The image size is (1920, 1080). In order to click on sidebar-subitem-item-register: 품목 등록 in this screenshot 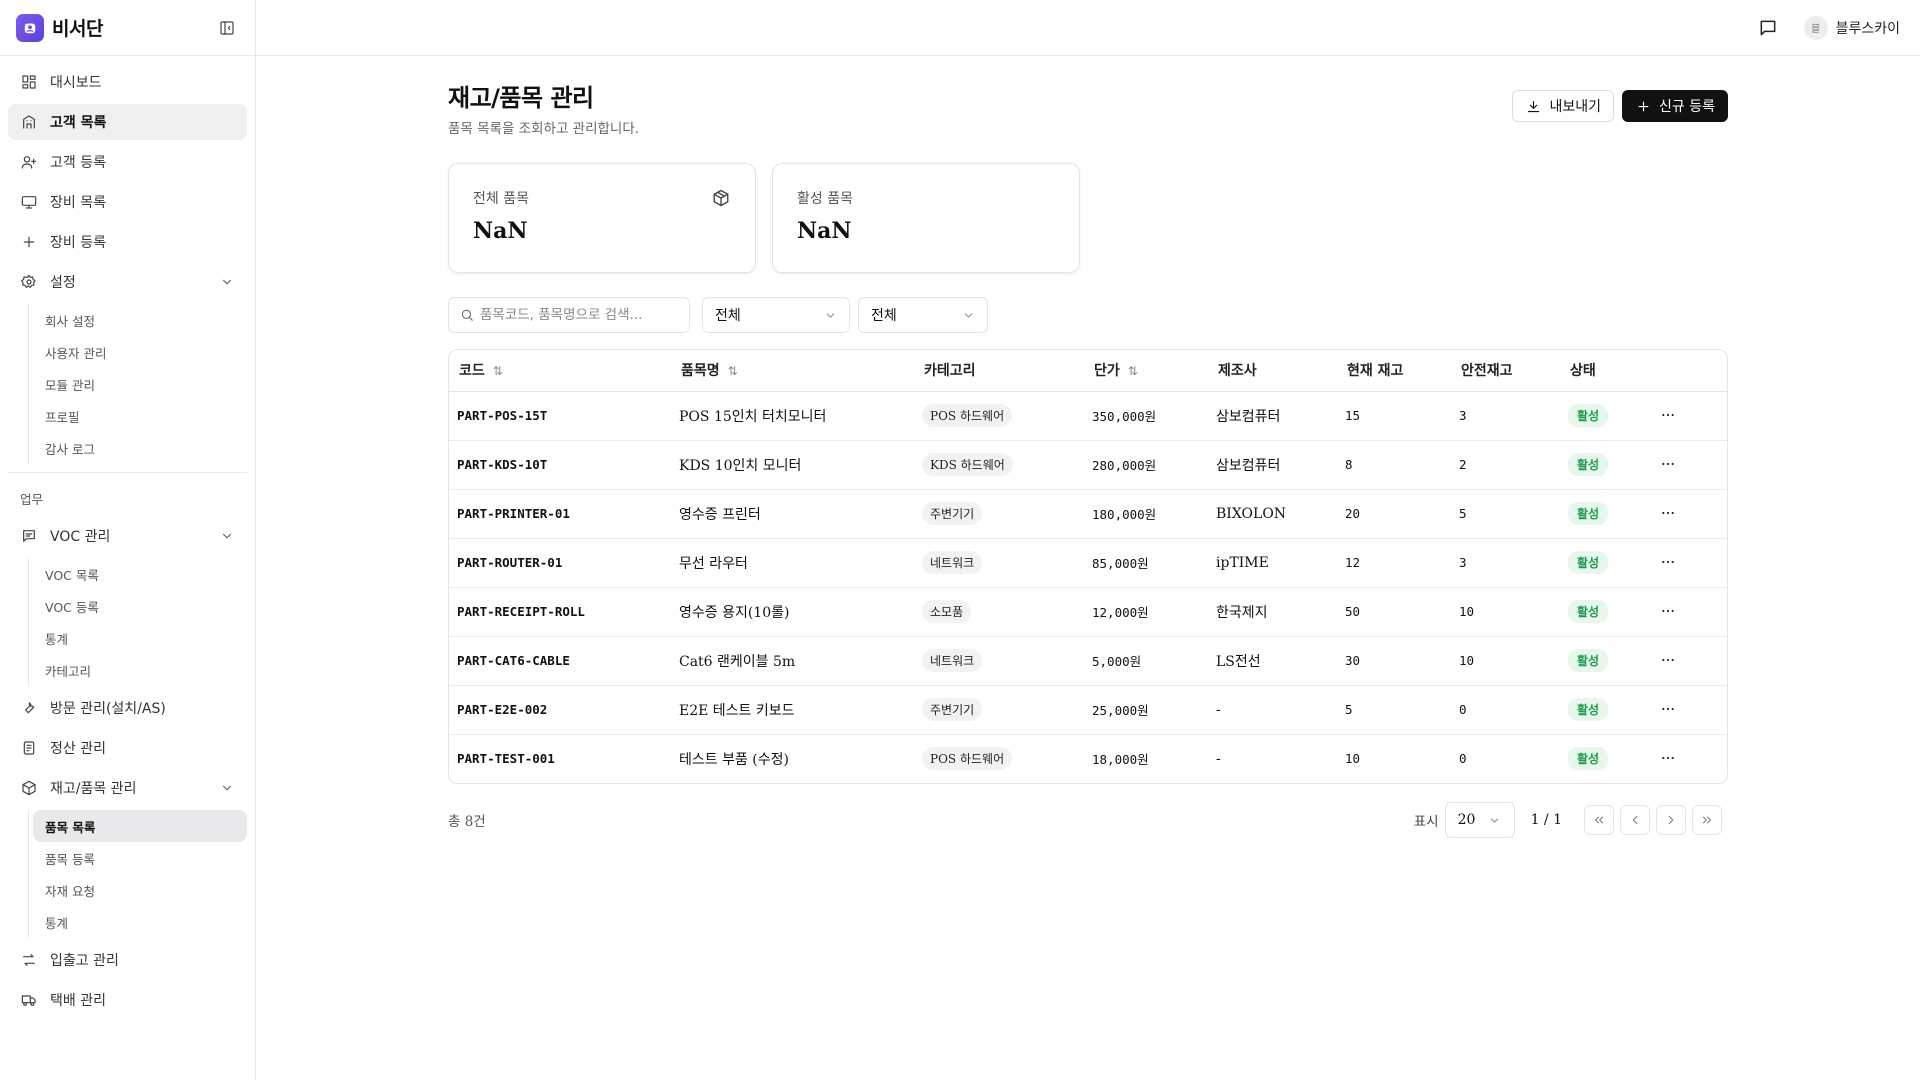, I will do `click(140, 858)`.